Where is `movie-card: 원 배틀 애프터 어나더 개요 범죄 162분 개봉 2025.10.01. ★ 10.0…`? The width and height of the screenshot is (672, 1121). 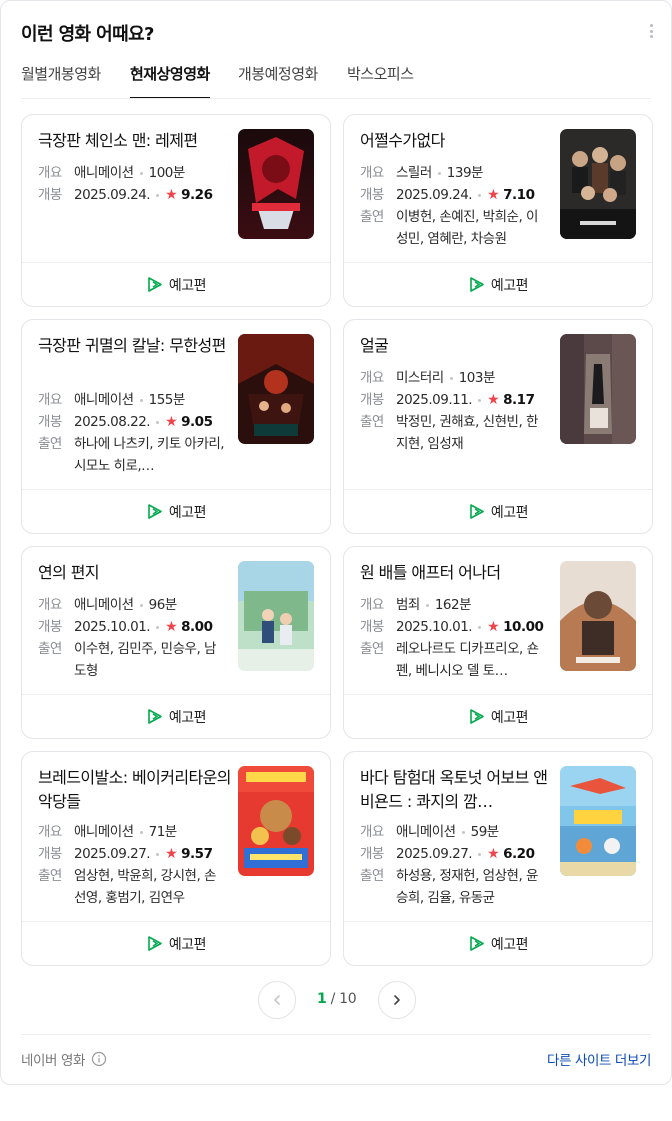
movie-card: 원 배틀 애프터 어나더 개요 범죄 162분 개봉 2025.10.01. ★ 10.0… is located at coordinates (498, 642).